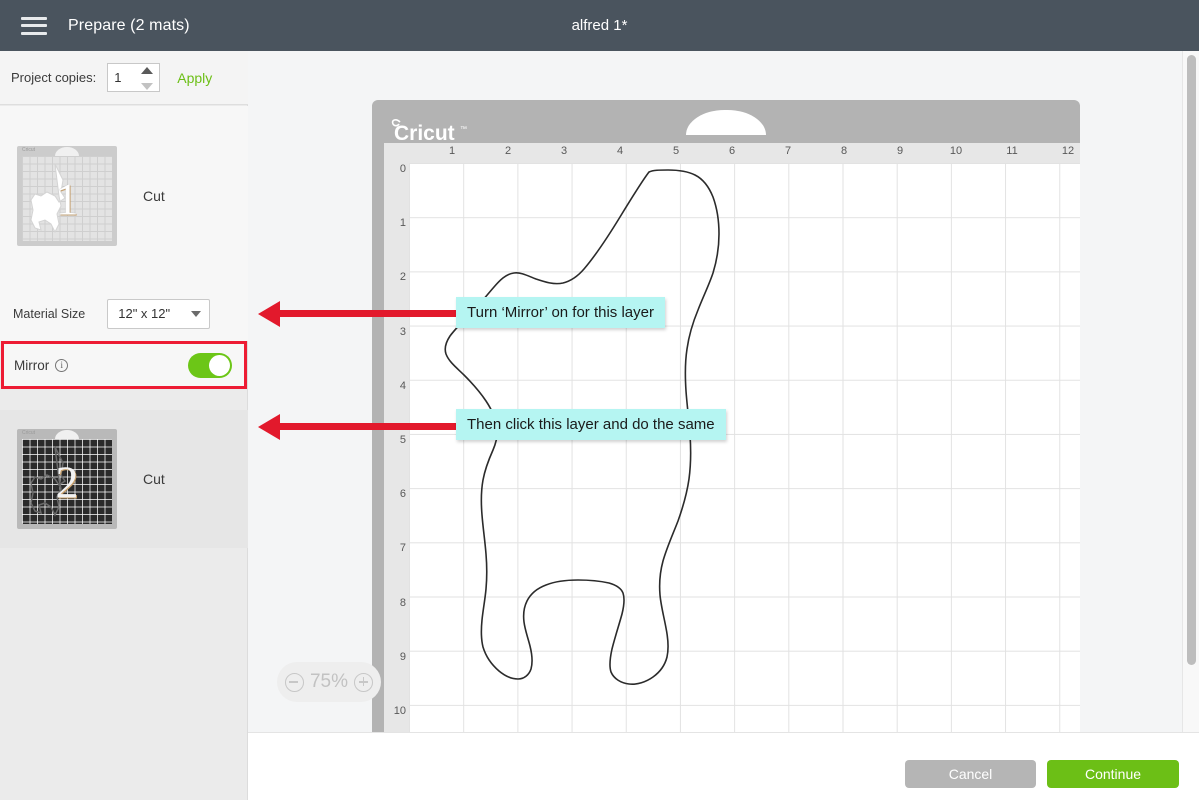 The height and width of the screenshot is (800, 1199). I want to click on ruler-v-tick: 2, so click(402, 277).